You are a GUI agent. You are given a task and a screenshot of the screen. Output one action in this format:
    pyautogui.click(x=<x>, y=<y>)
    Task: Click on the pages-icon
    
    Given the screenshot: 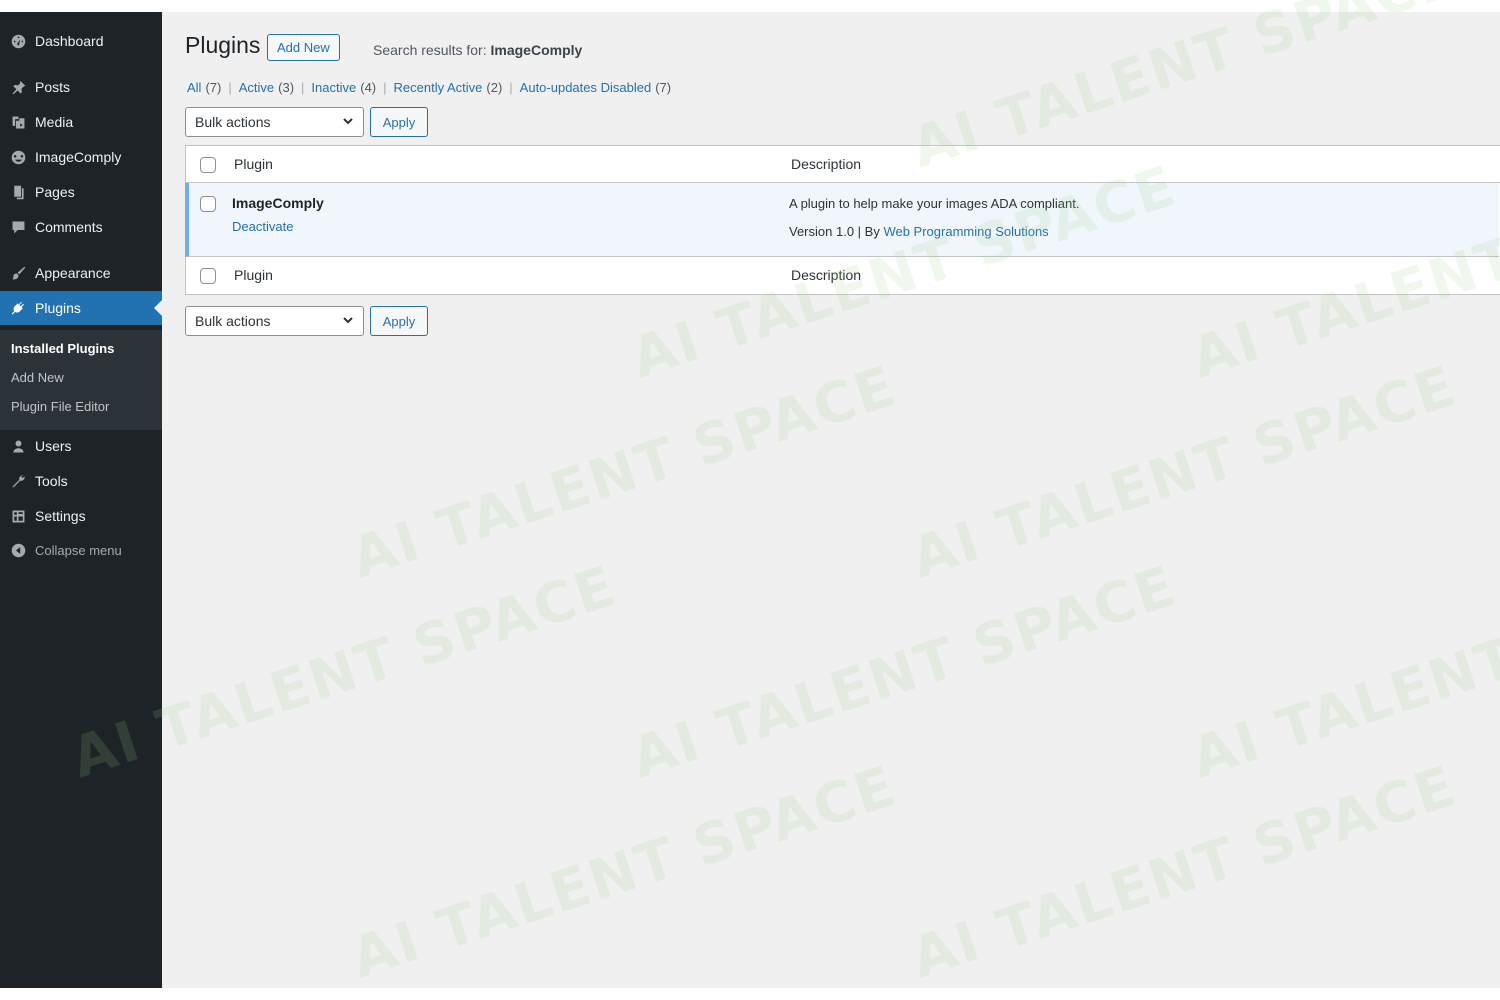 What is the action you would take?
    pyautogui.click(x=18, y=192)
    